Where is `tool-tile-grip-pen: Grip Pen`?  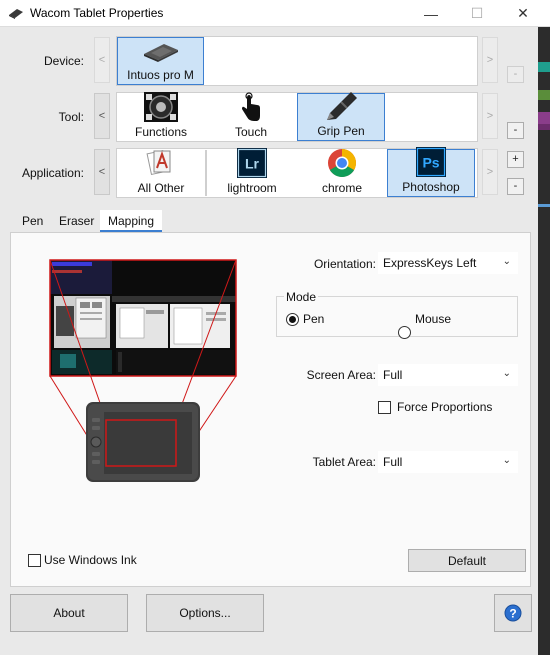
tool-tile-grip-pen: Grip Pen is located at coordinates (341, 116).